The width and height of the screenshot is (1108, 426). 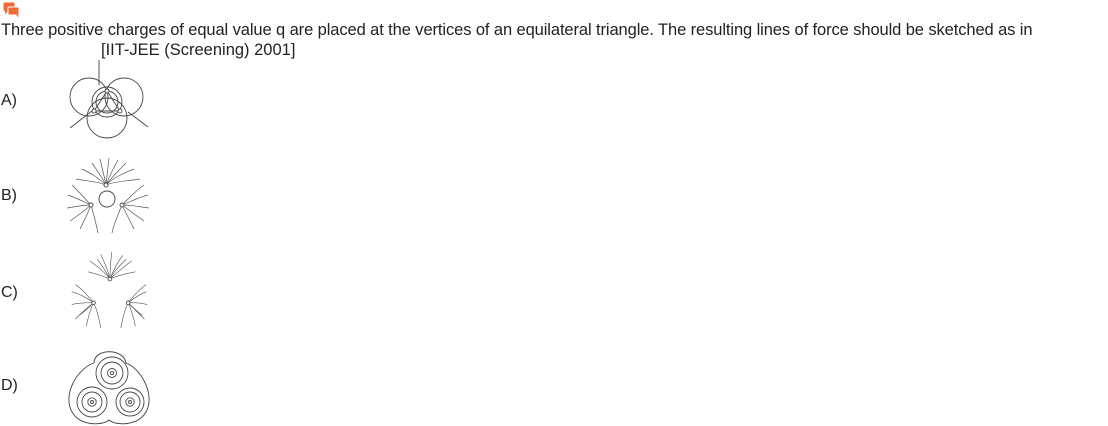 What do you see at coordinates (9, 101) in the screenshot?
I see `option-a-label: A)` at bounding box center [9, 101].